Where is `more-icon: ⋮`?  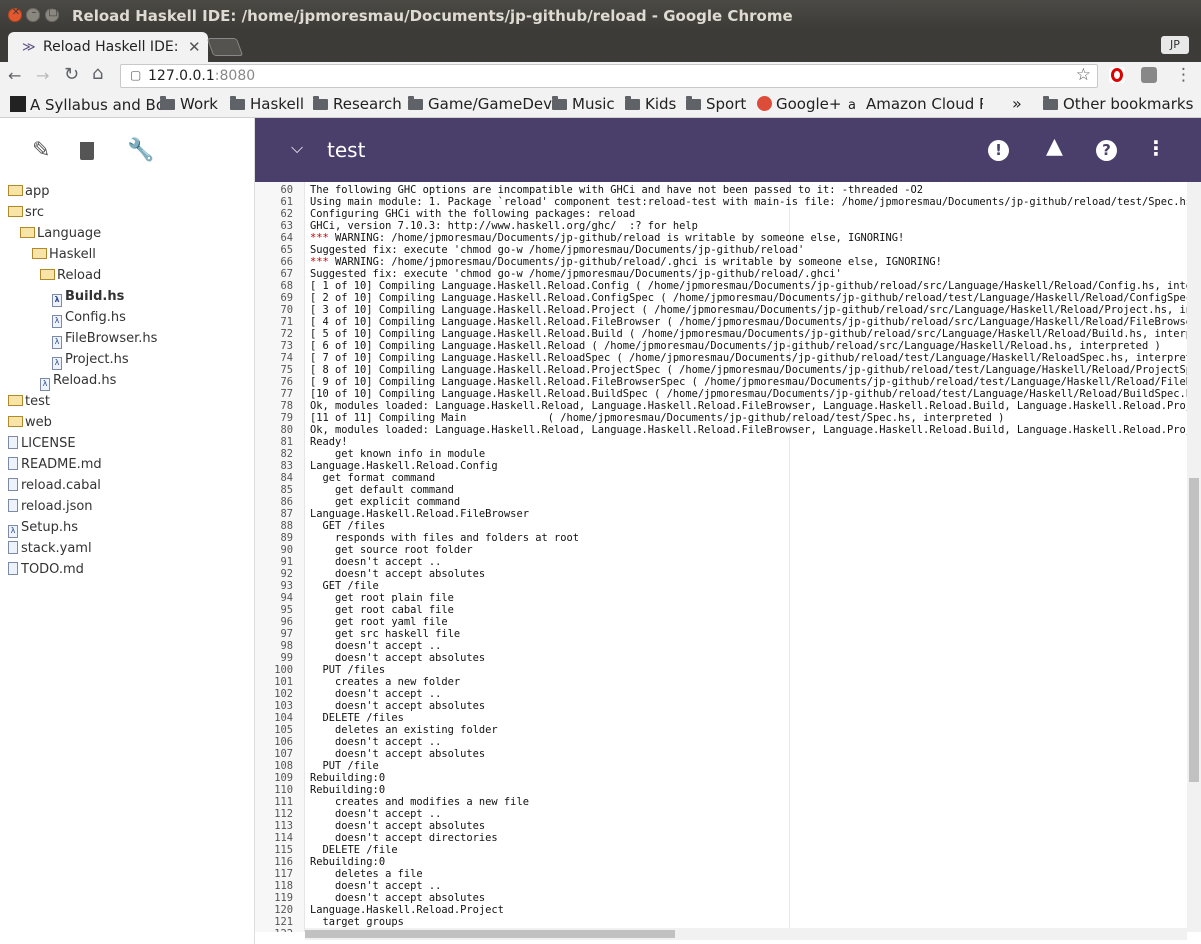
more-icon: ⋮ is located at coordinates (1156, 148).